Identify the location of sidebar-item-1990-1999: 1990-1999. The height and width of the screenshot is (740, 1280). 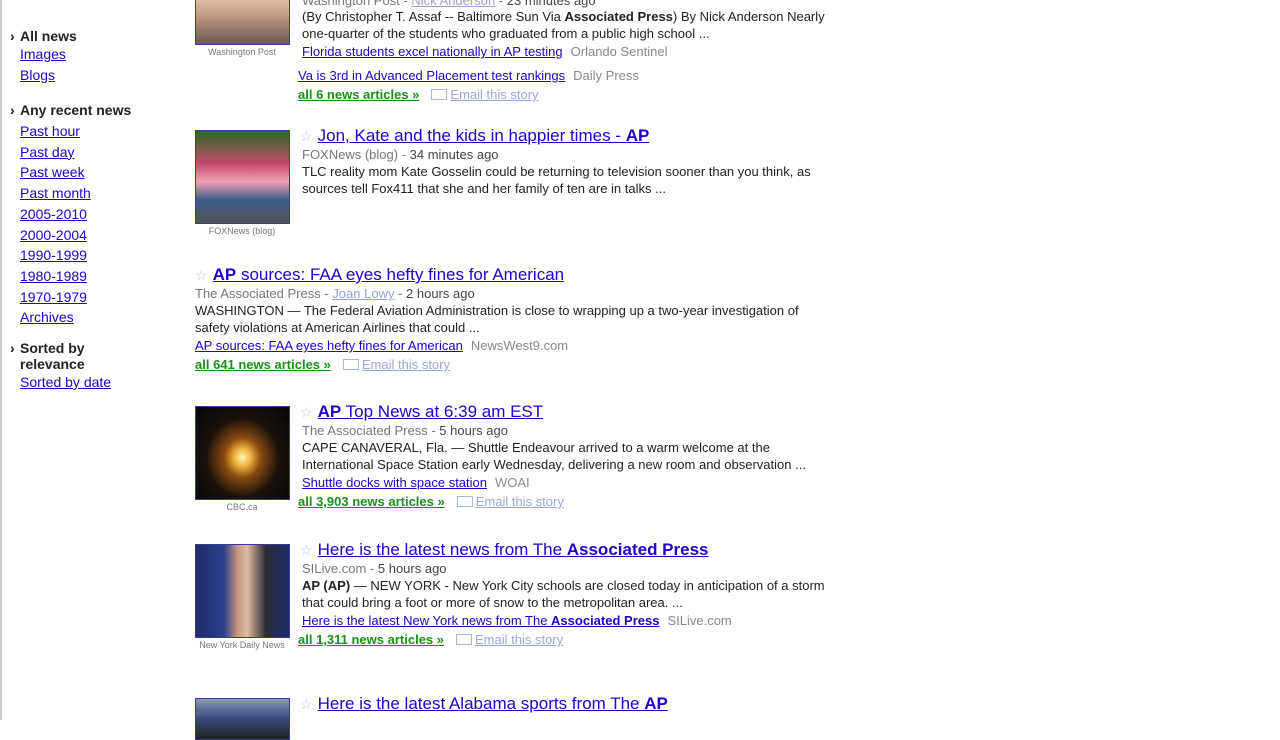
(75, 255).